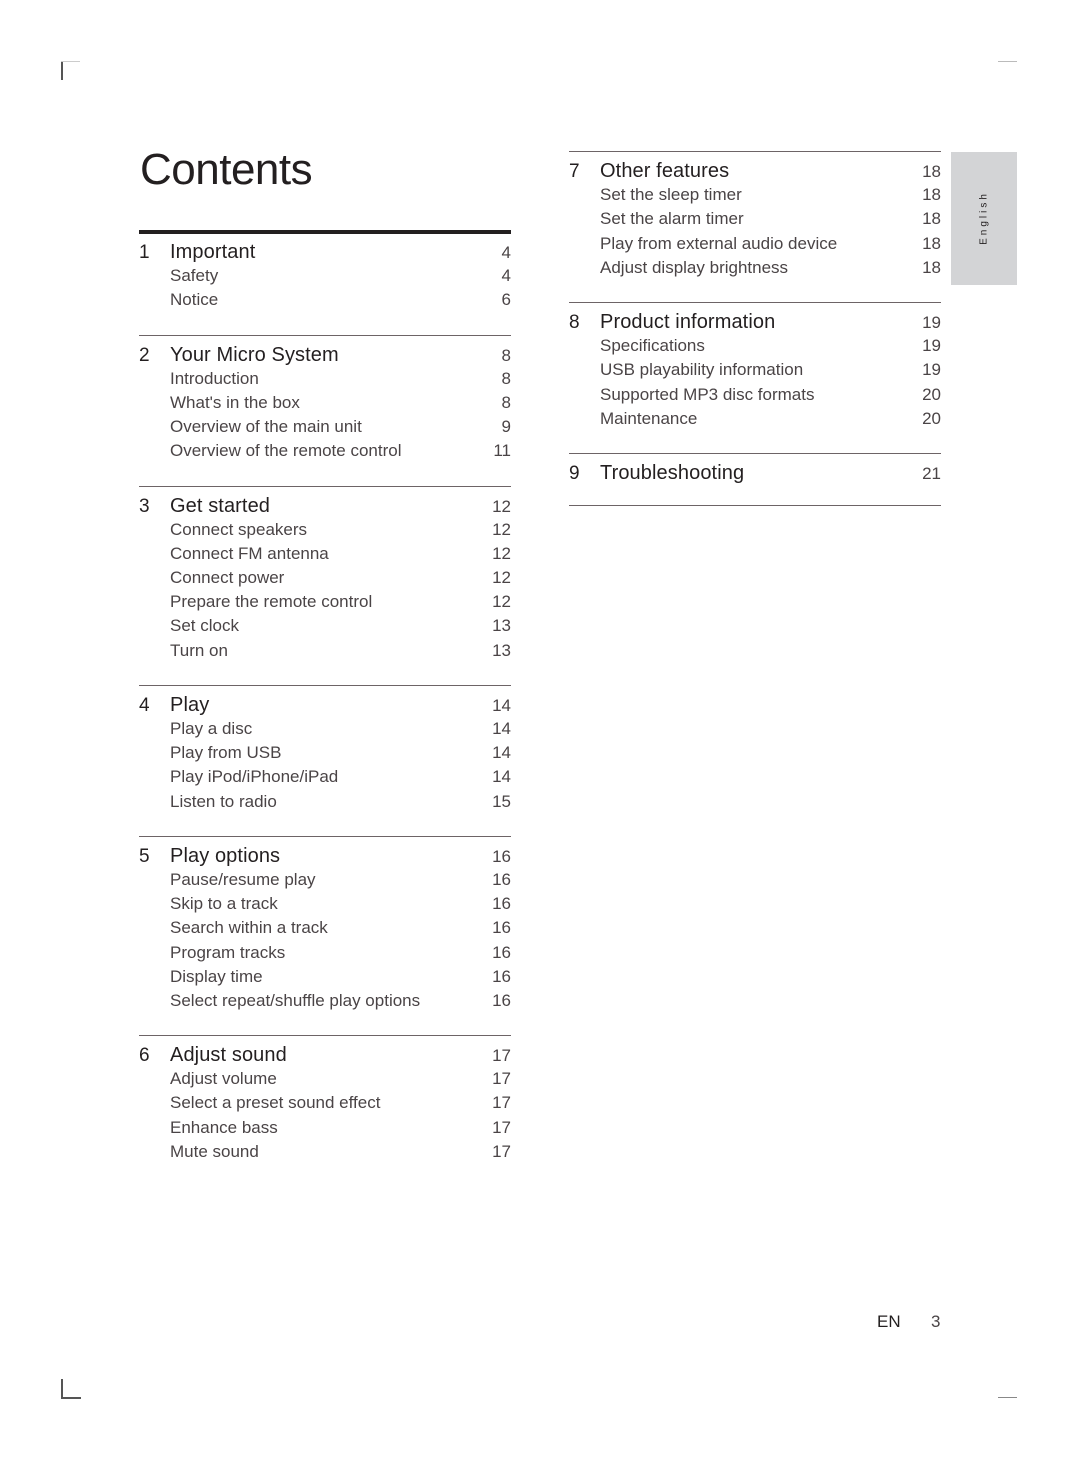  What do you see at coordinates (755, 171) in the screenshot?
I see `toc-chapter-entry: 7 Other features 18` at bounding box center [755, 171].